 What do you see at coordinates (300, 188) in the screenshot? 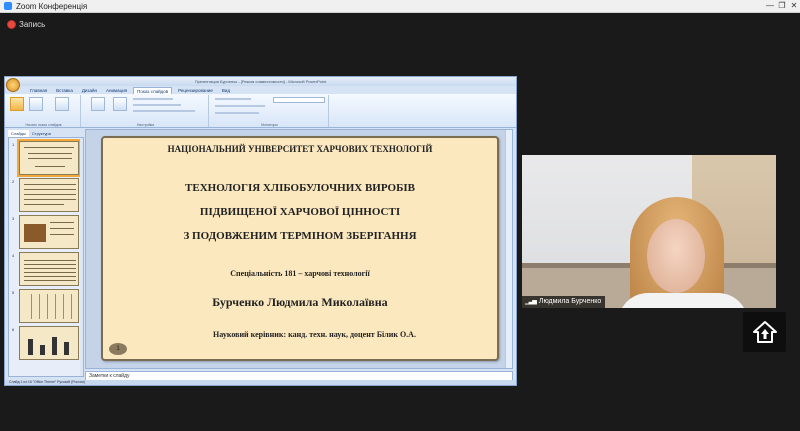
I see `slide-title-line1: ТЕХНОЛОГІЯ ХЛІБОБУЛОЧНИХ ВИРОБІВ` at bounding box center [300, 188].